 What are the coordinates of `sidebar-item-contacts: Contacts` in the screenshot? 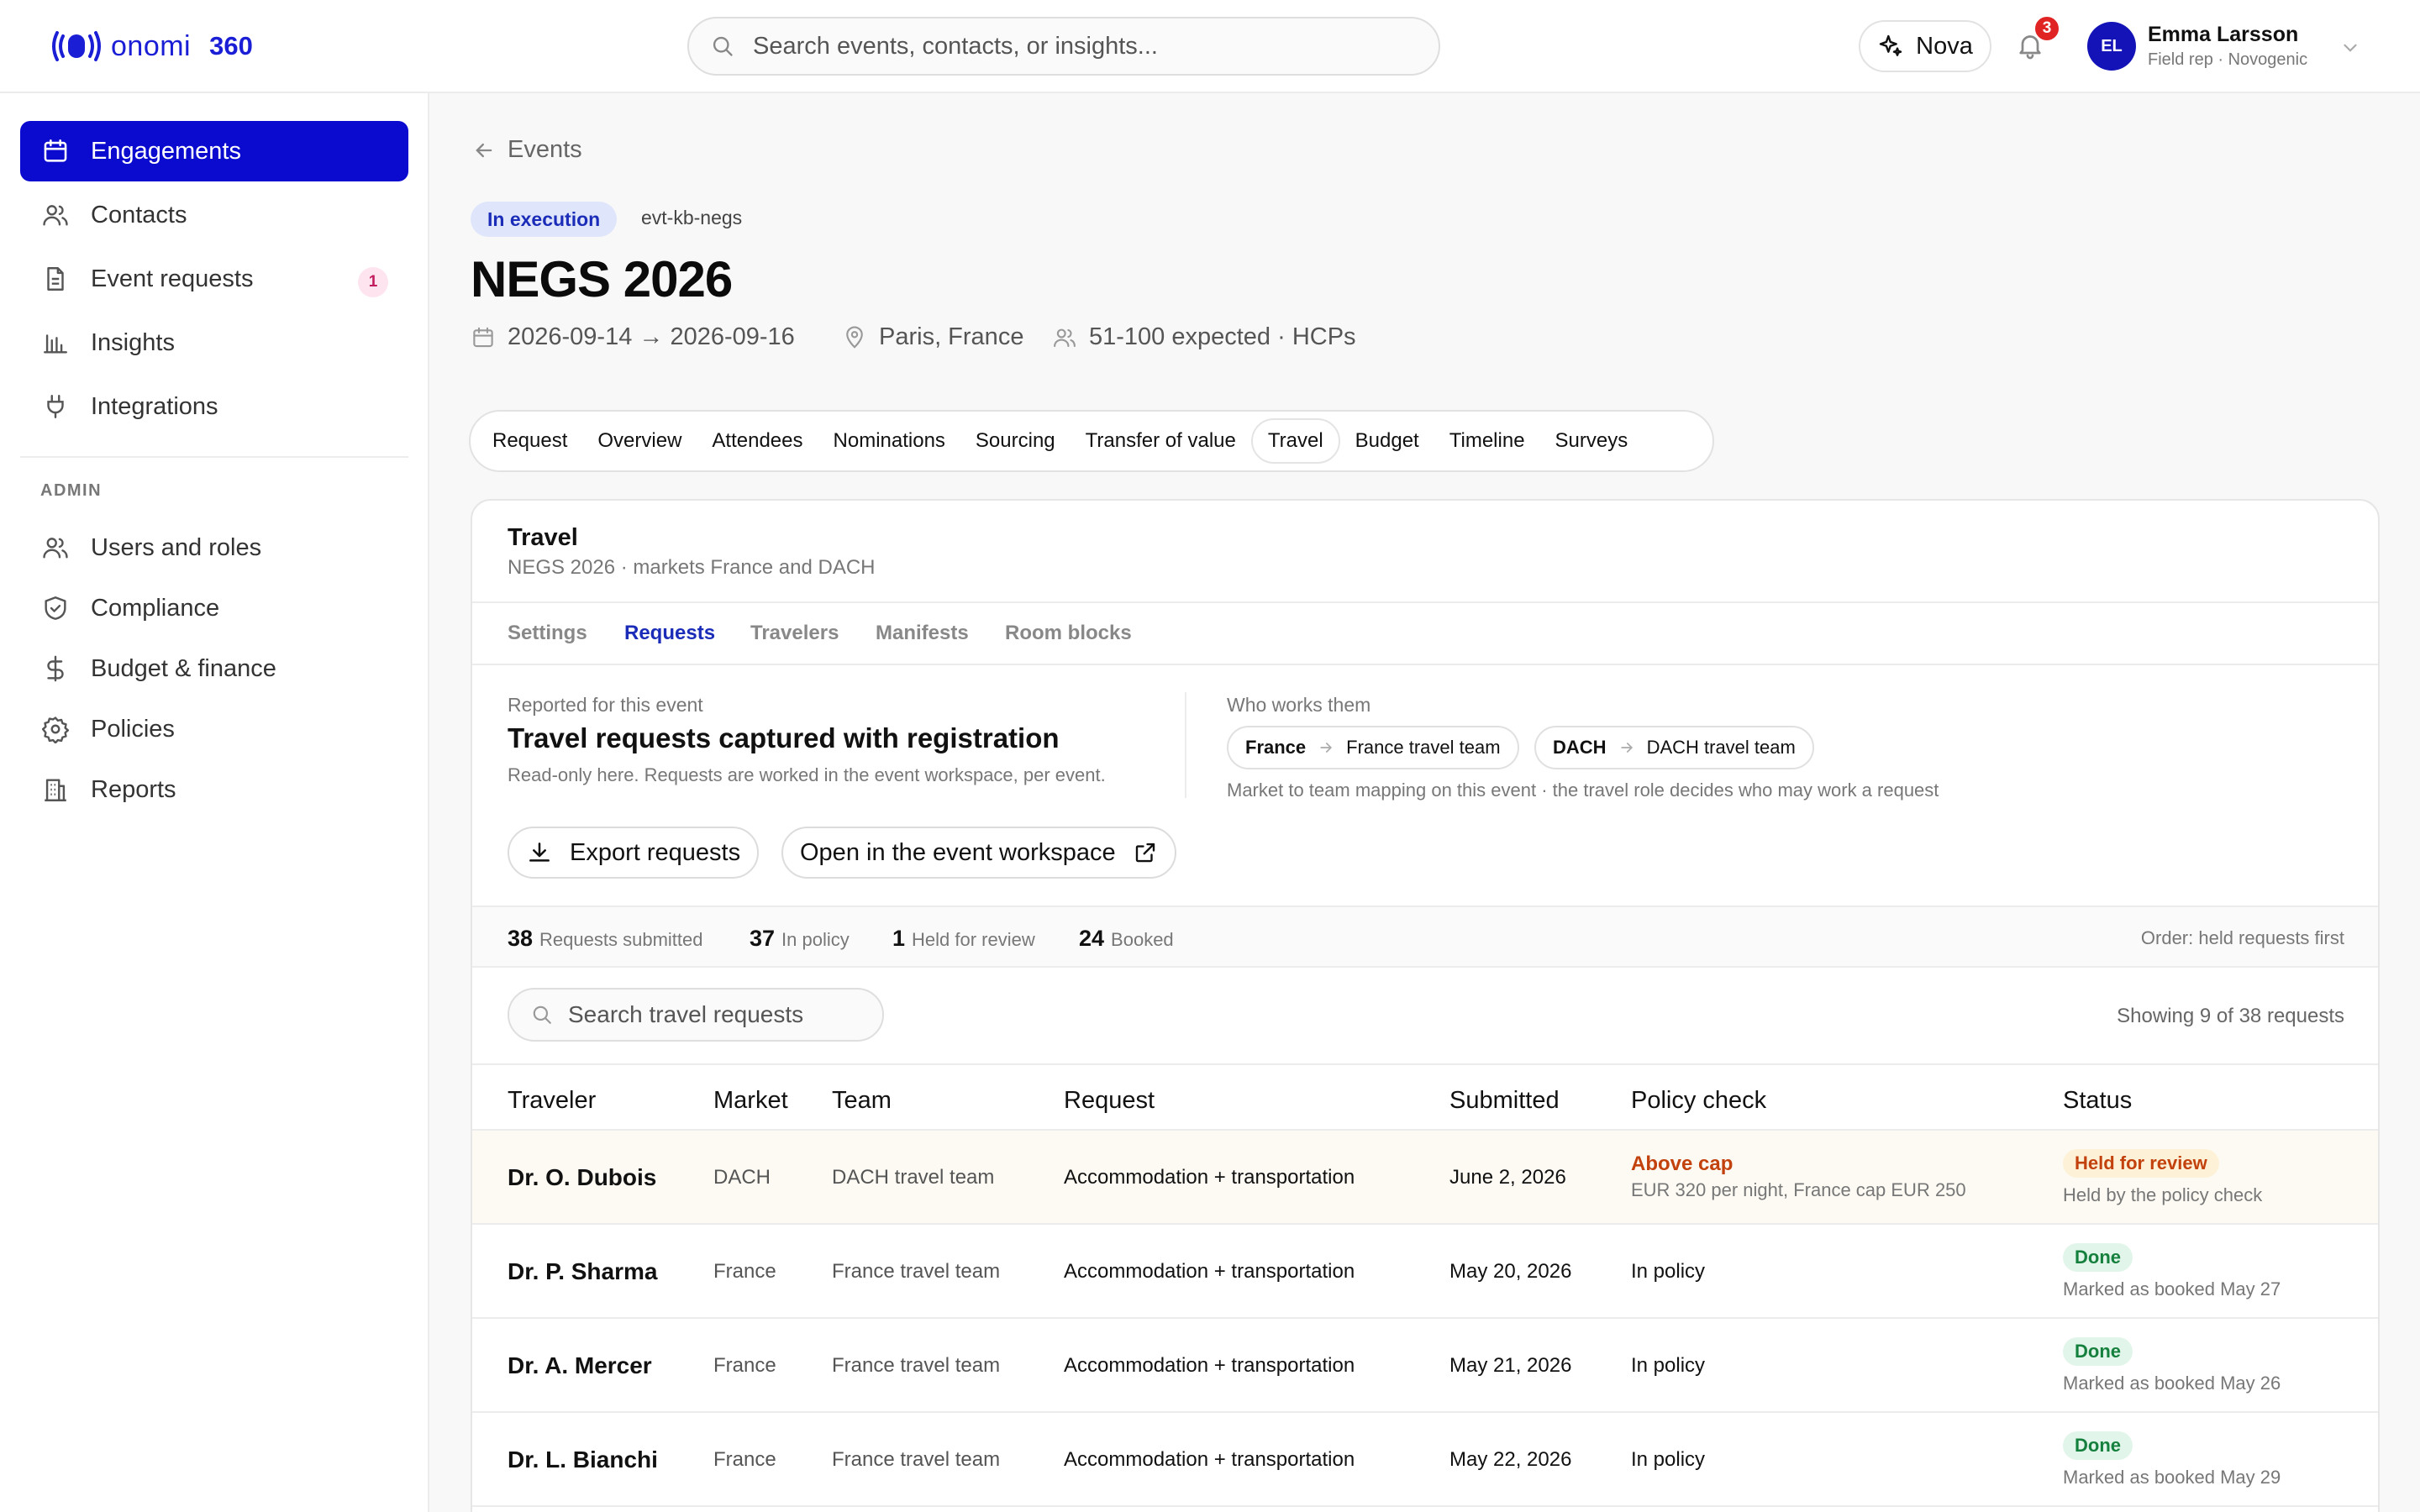 It's located at (214, 215).